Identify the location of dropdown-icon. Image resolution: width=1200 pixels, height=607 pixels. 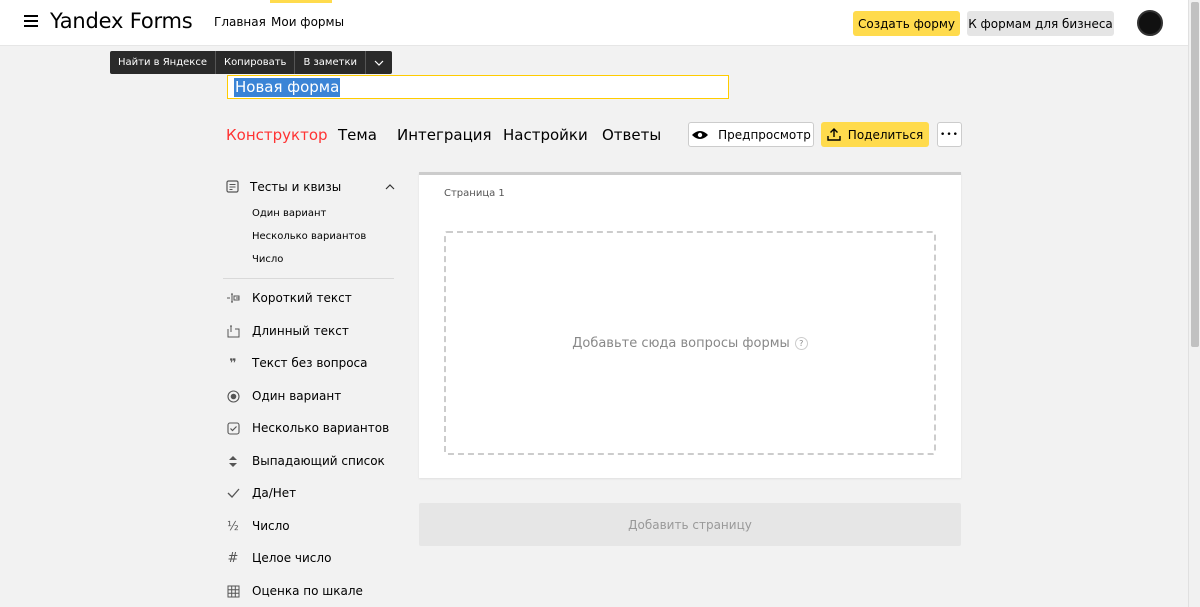
(233, 461).